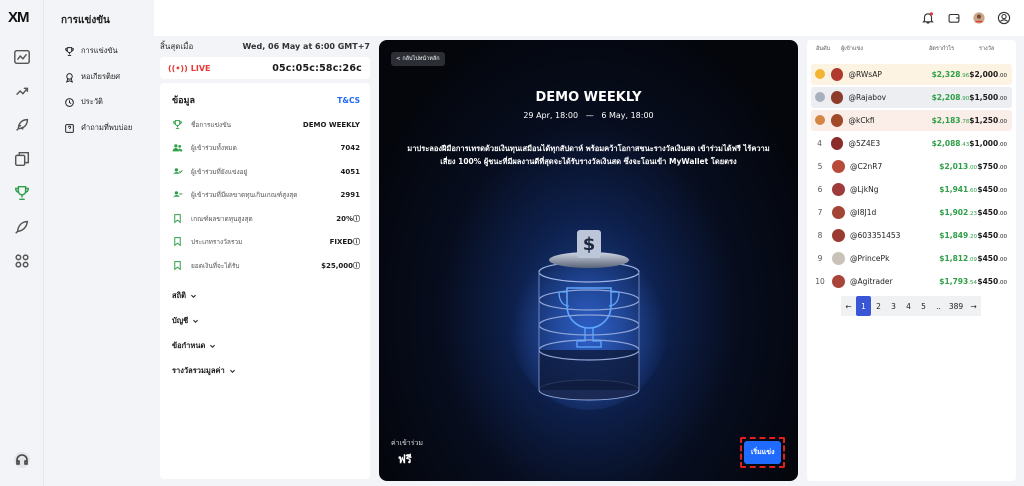  What do you see at coordinates (178, 68) in the screenshot?
I see `live-signal-icon: ((•))` at bounding box center [178, 68].